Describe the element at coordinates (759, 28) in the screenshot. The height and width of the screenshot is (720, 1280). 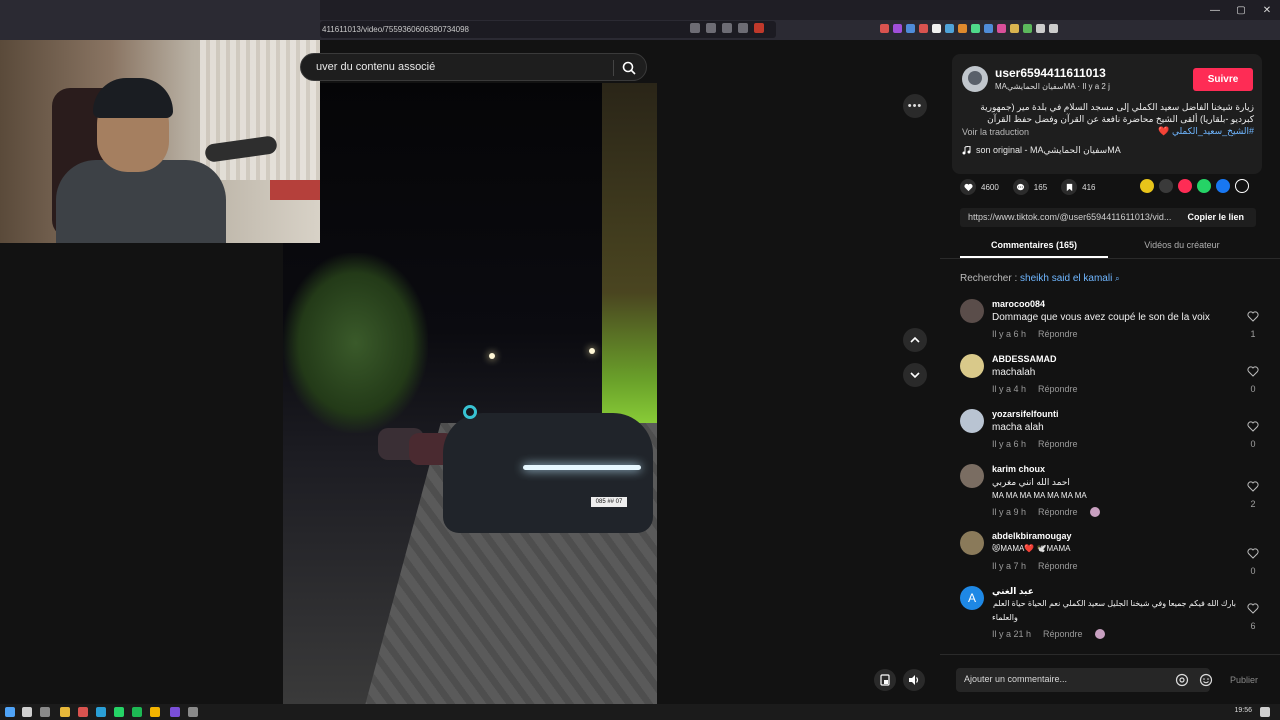
I see `shield-icon` at that location.